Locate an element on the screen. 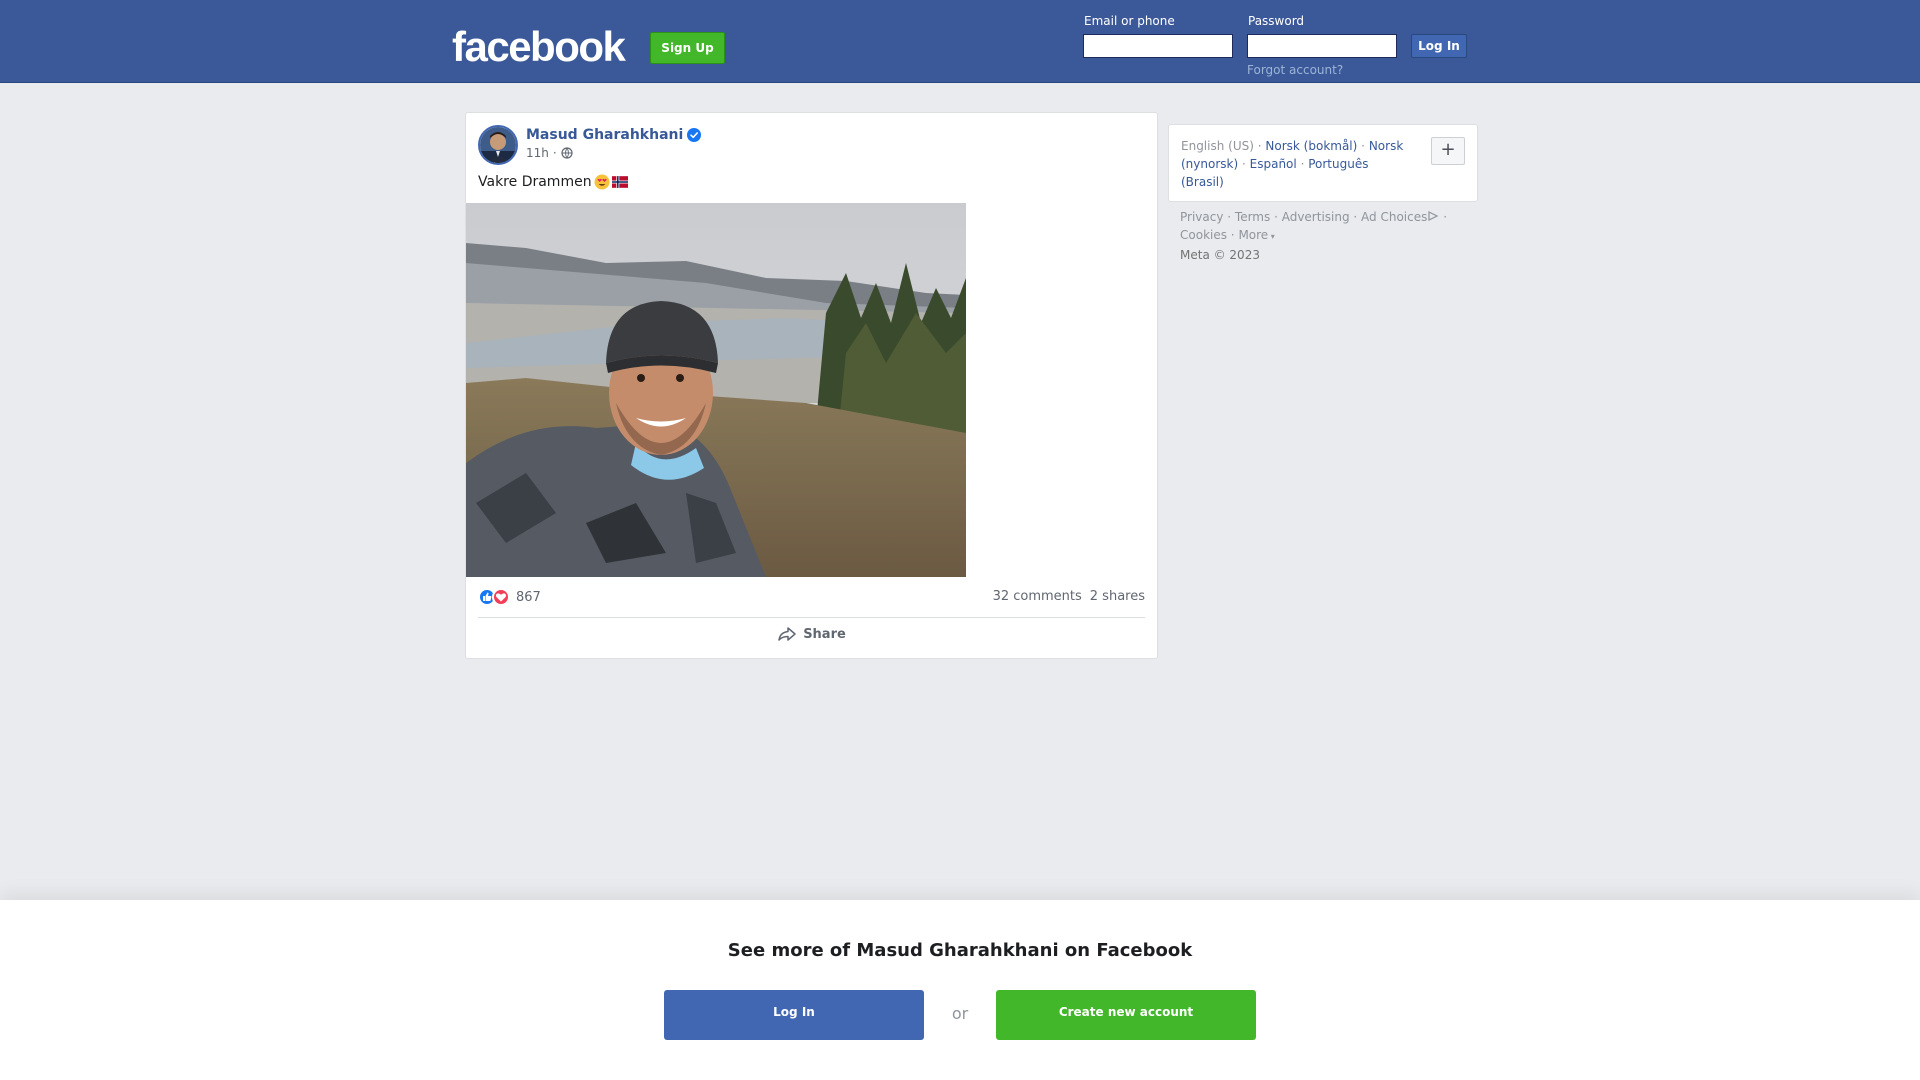 The height and width of the screenshot is (1080, 1920). author-name: Masud Gharahkhani is located at coordinates (604, 135).